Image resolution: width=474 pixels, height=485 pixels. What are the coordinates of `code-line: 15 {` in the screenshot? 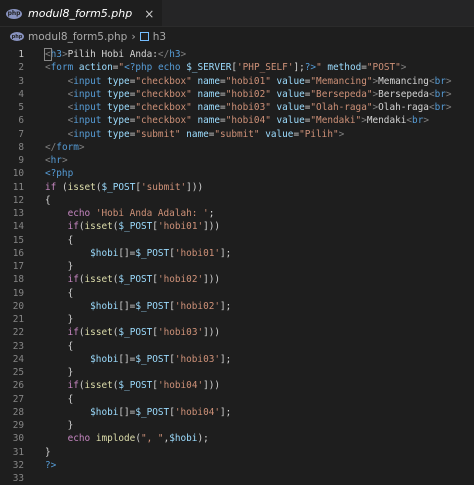 It's located at (237, 240).